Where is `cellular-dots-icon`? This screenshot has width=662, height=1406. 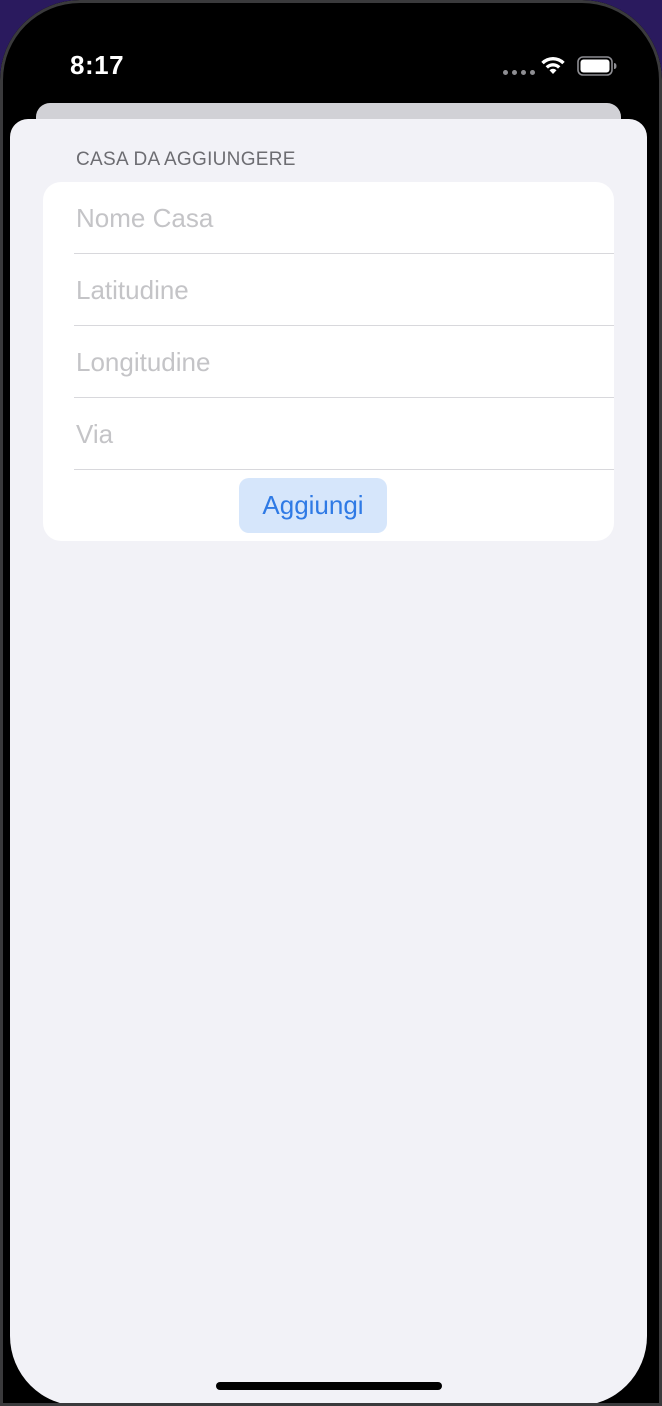
cellular-dots-icon is located at coordinates (519, 72).